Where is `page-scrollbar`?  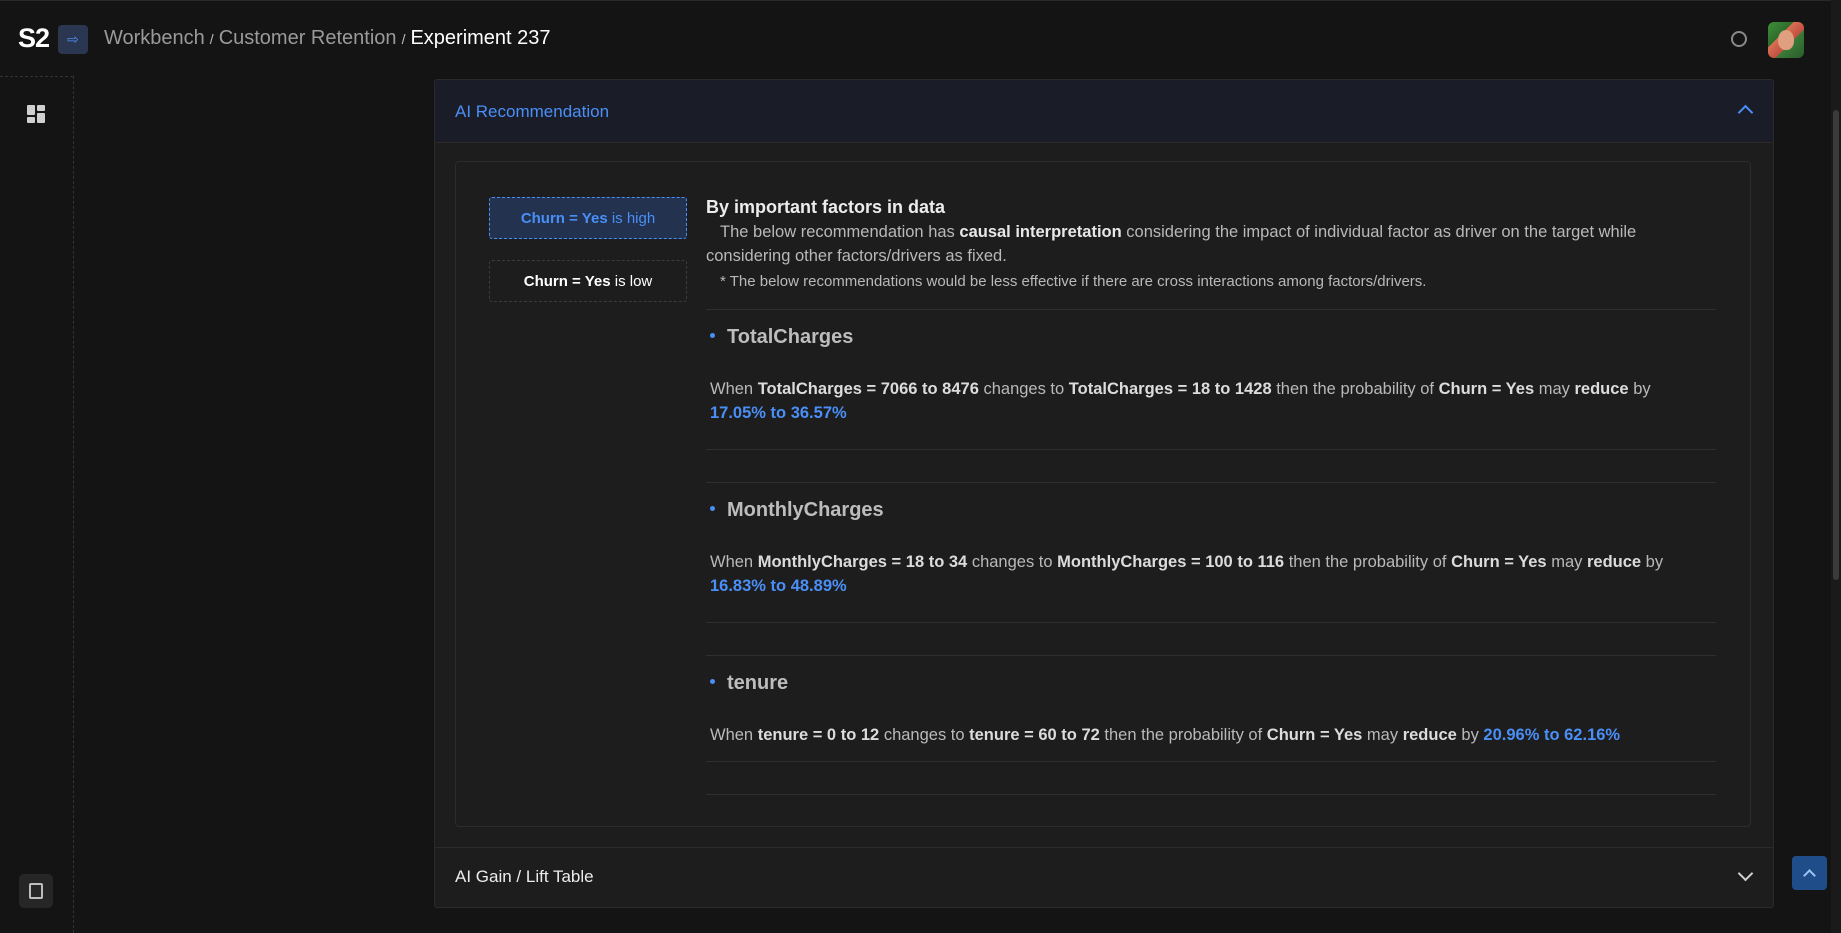 page-scrollbar is located at coordinates (1836, 466).